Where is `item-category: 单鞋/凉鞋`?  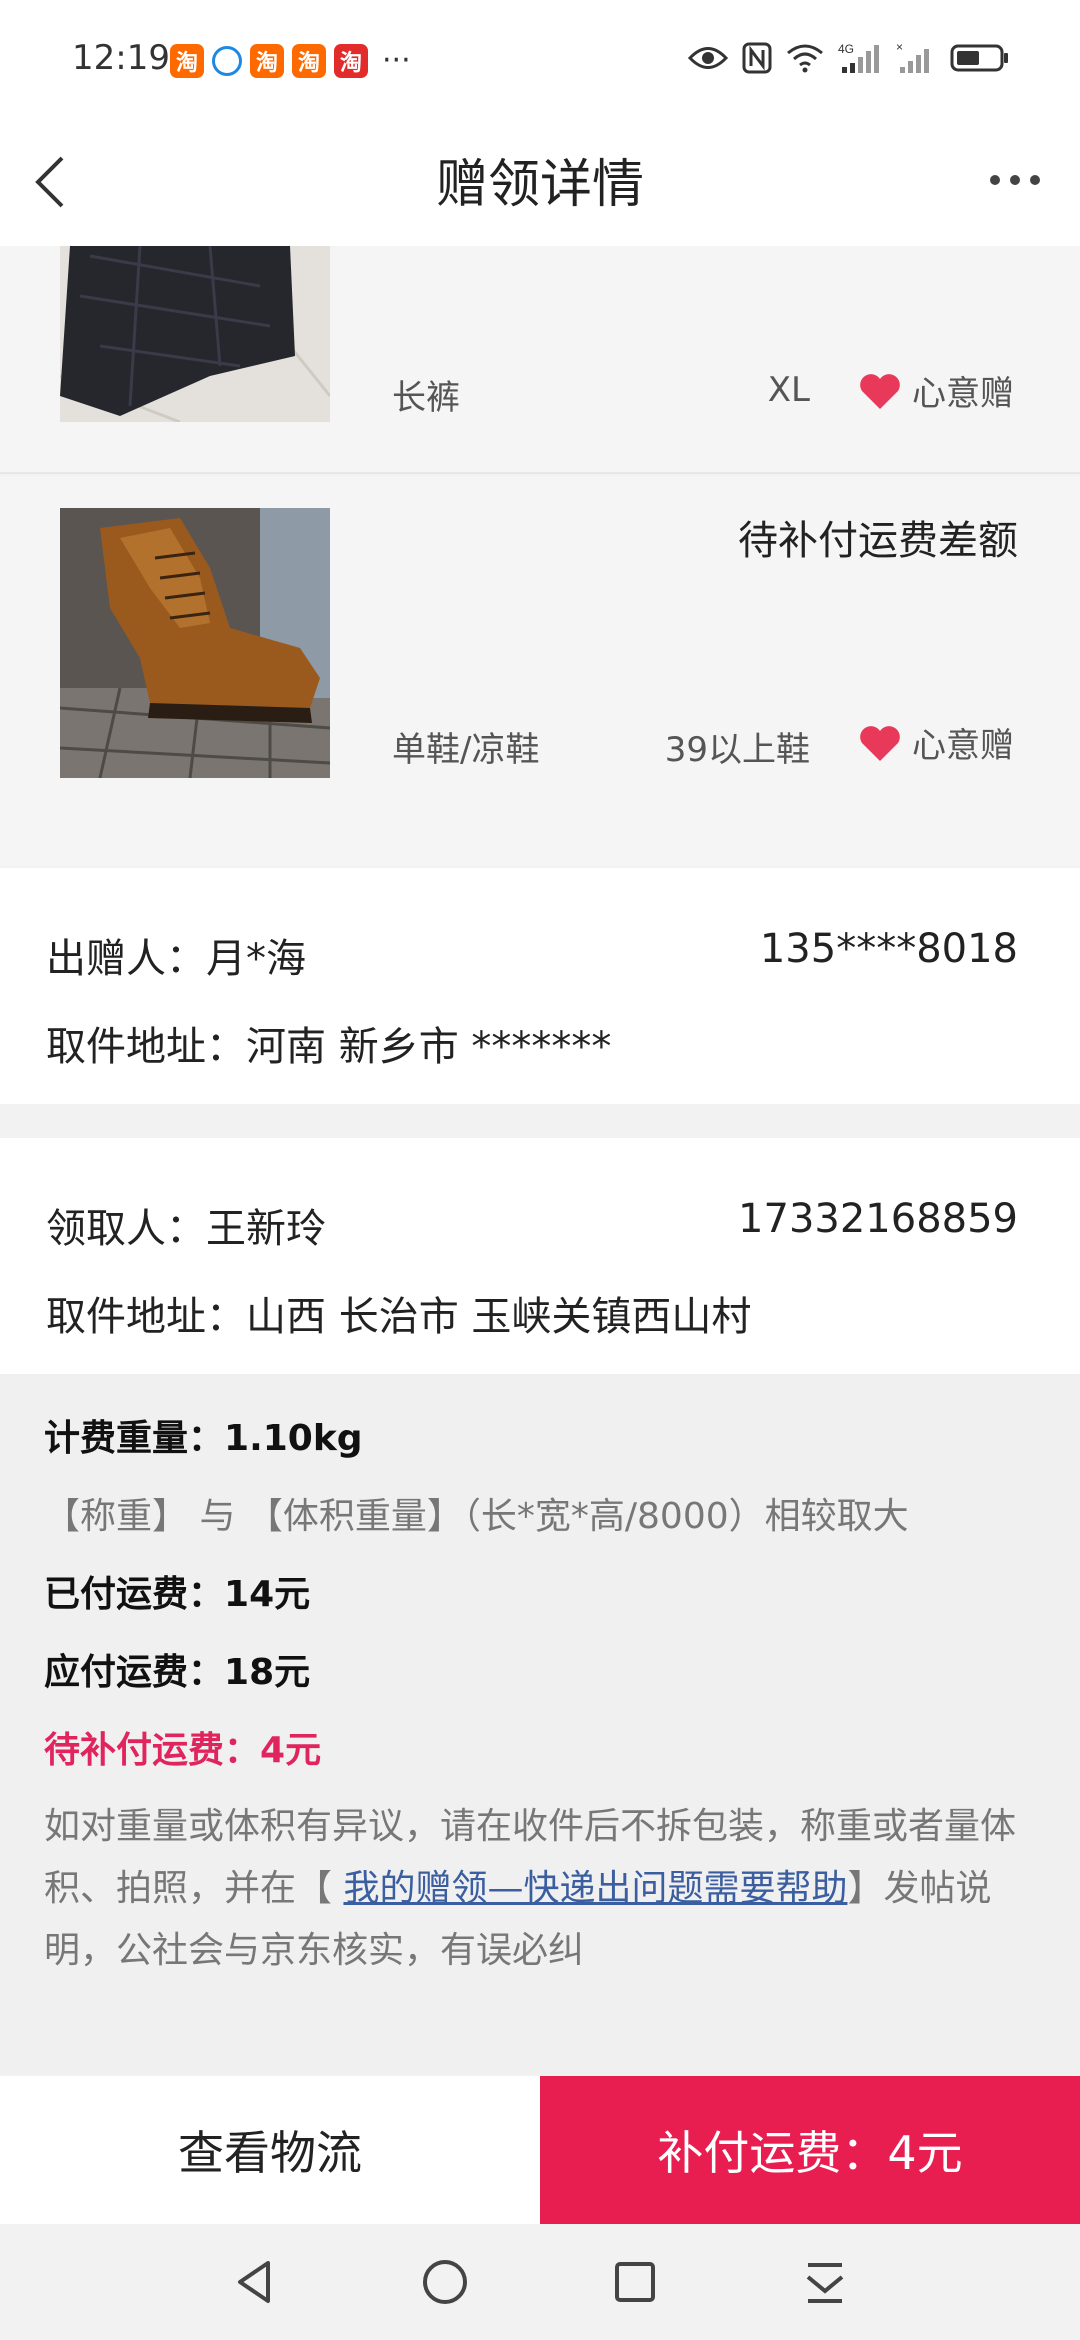 item-category: 单鞋/凉鞋 is located at coordinates (466, 750).